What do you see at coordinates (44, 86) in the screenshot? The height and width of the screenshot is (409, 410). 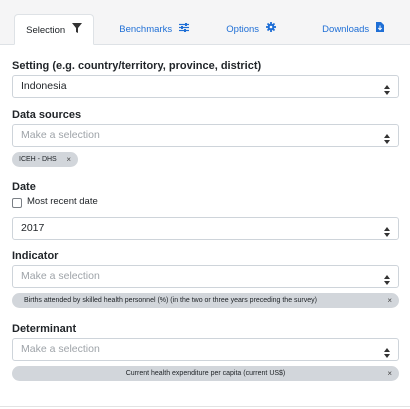 I see `setting-value: Indonesia` at bounding box center [44, 86].